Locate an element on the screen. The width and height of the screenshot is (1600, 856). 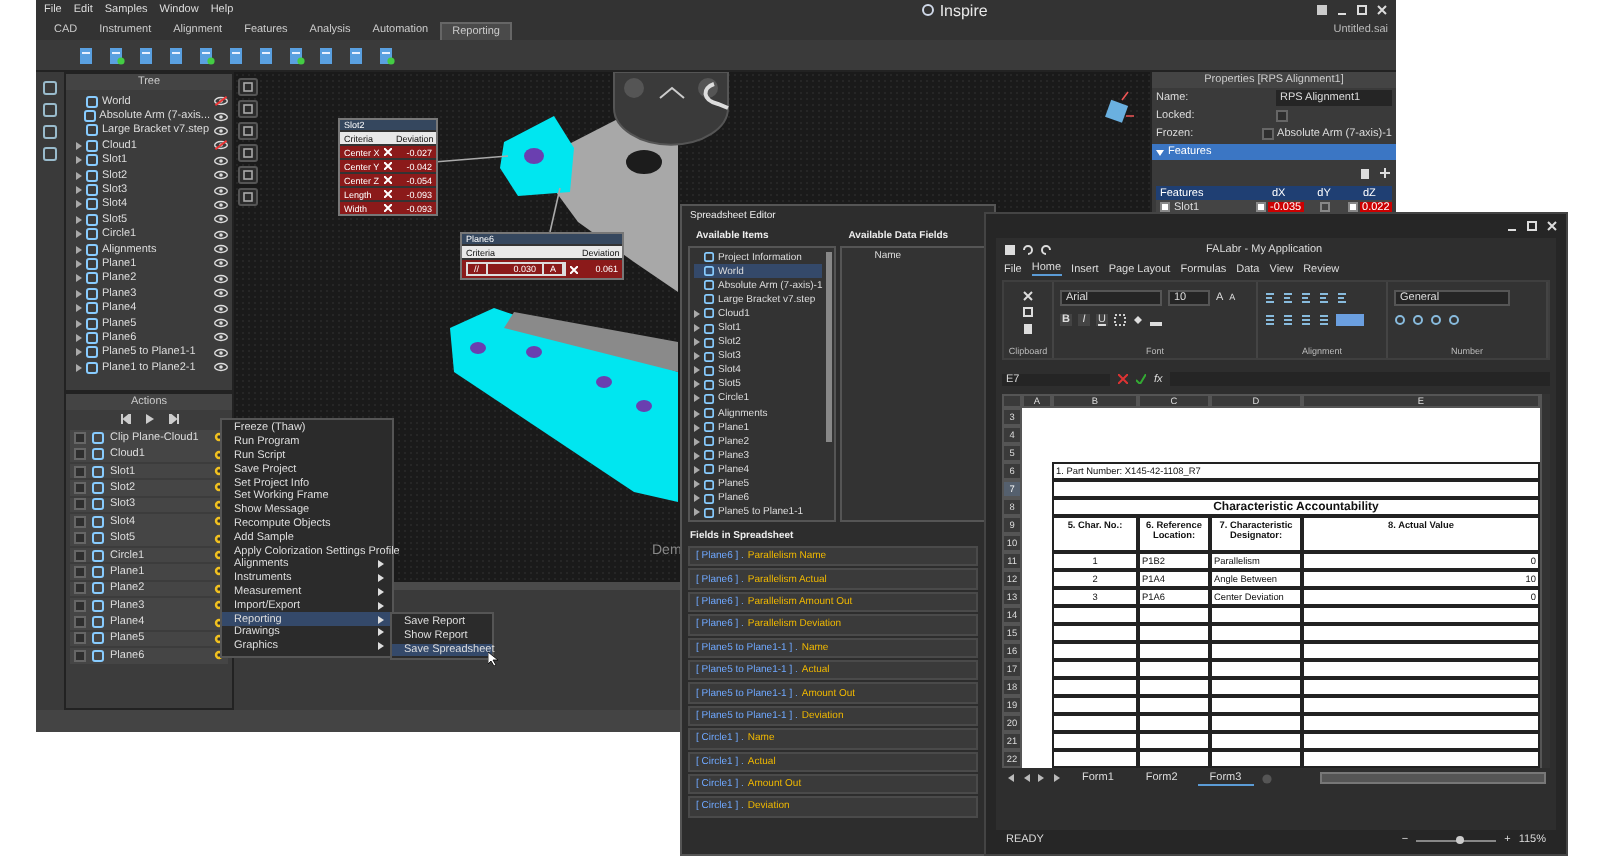
cancel-icon is located at coordinates (1123, 379).